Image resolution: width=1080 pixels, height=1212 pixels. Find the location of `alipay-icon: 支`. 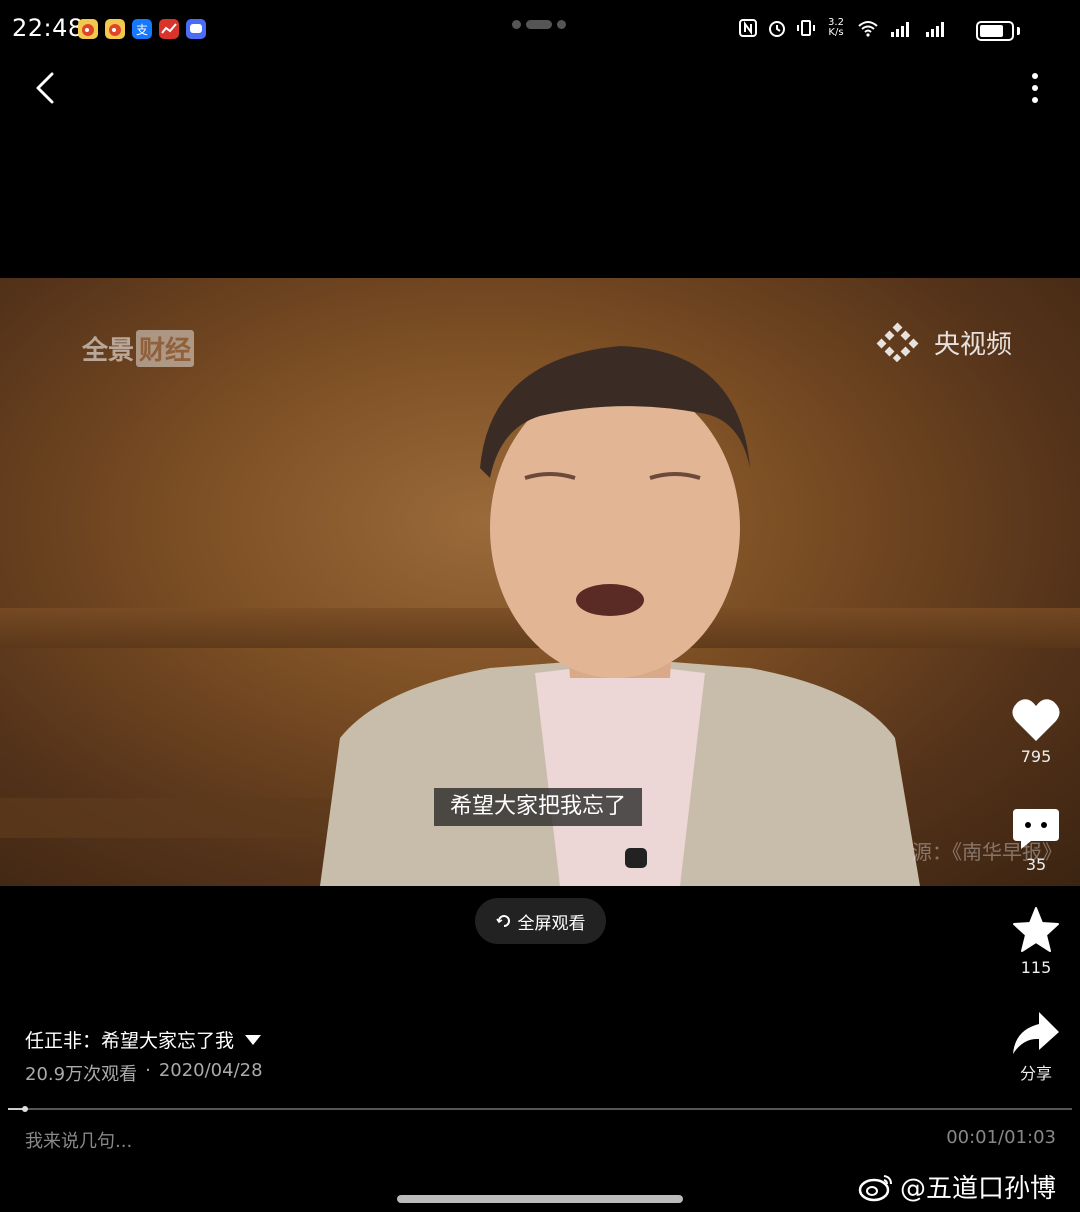

alipay-icon: 支 is located at coordinates (142, 29).